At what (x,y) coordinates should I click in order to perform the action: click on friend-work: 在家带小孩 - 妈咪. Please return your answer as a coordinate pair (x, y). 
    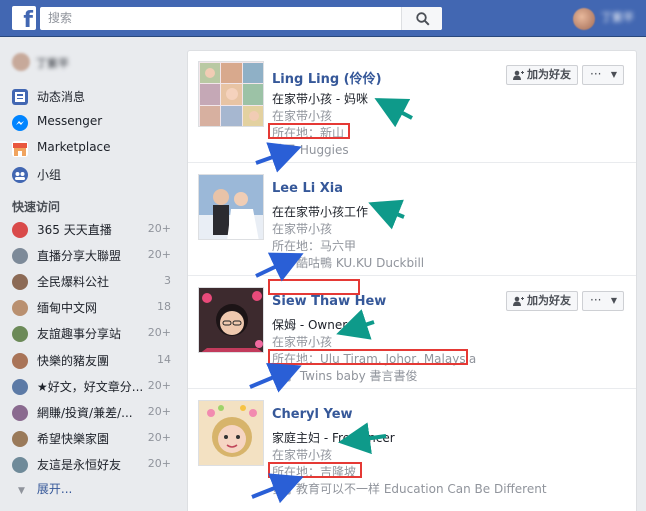
    Looking at the image, I should click on (320, 99).